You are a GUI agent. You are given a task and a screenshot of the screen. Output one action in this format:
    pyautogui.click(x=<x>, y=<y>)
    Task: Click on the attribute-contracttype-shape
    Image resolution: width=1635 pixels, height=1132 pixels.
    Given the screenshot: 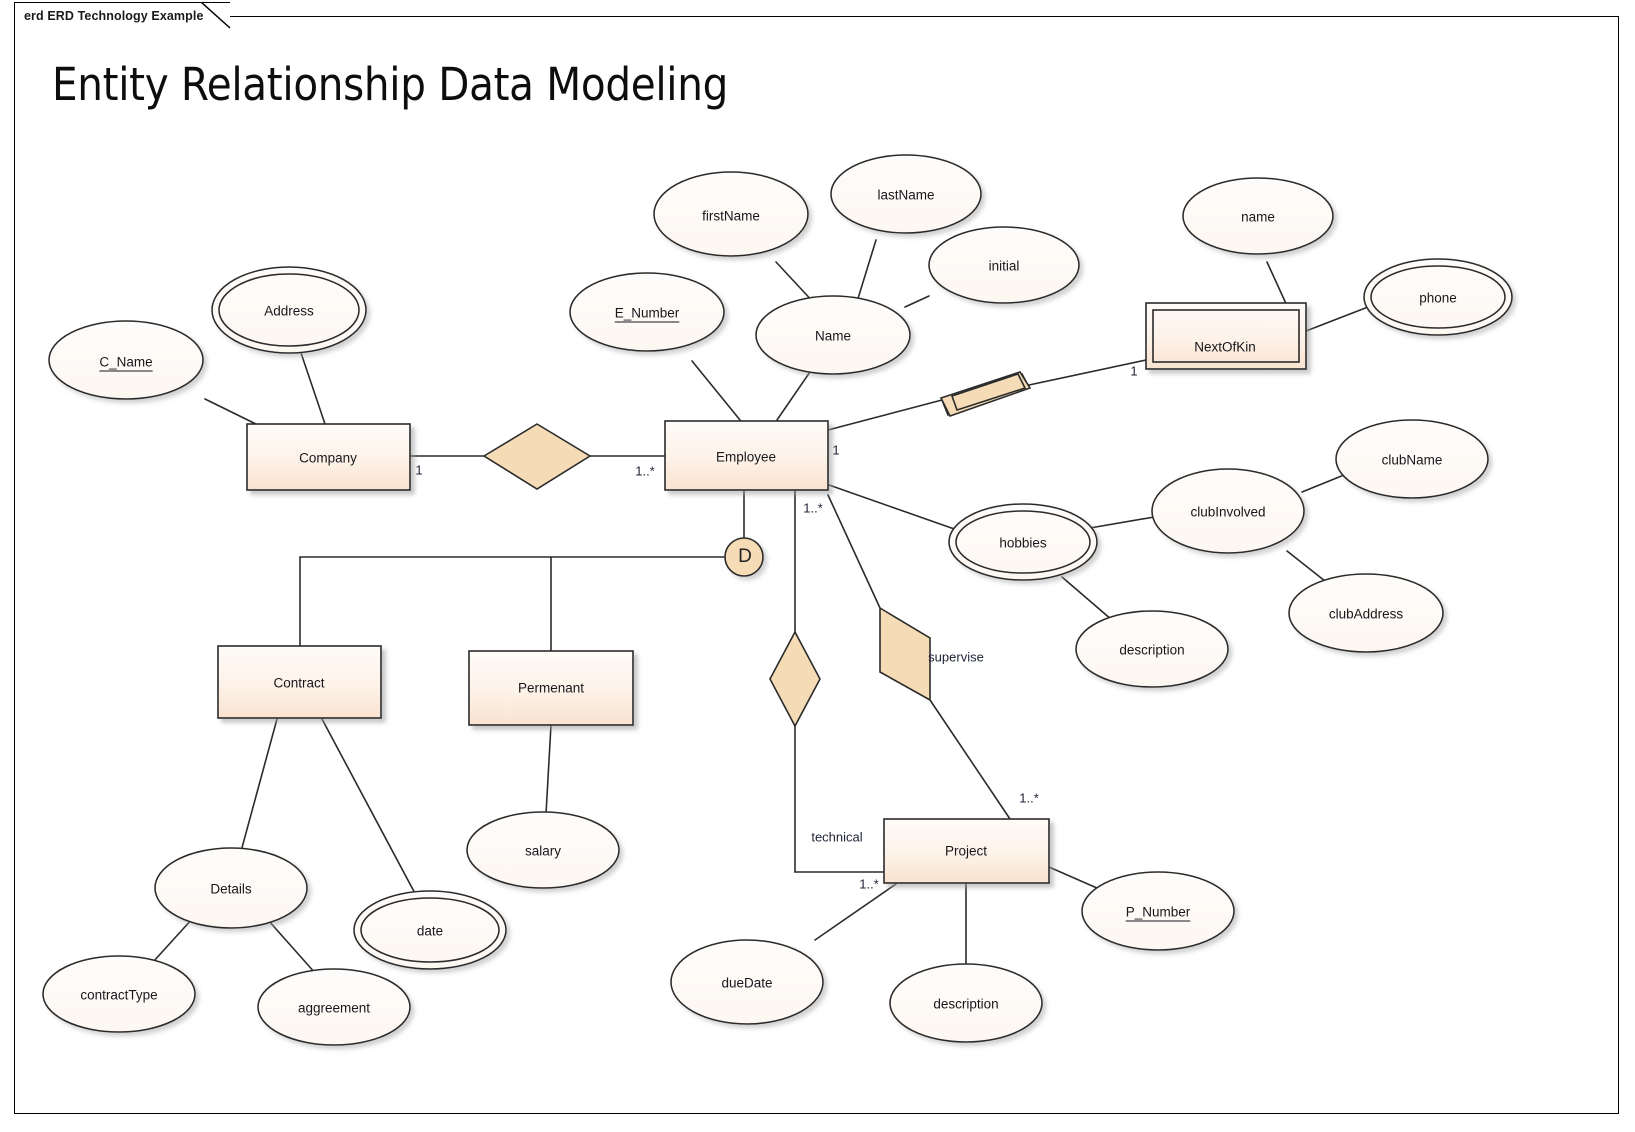 What is the action you would take?
    pyautogui.click(x=119, y=994)
    